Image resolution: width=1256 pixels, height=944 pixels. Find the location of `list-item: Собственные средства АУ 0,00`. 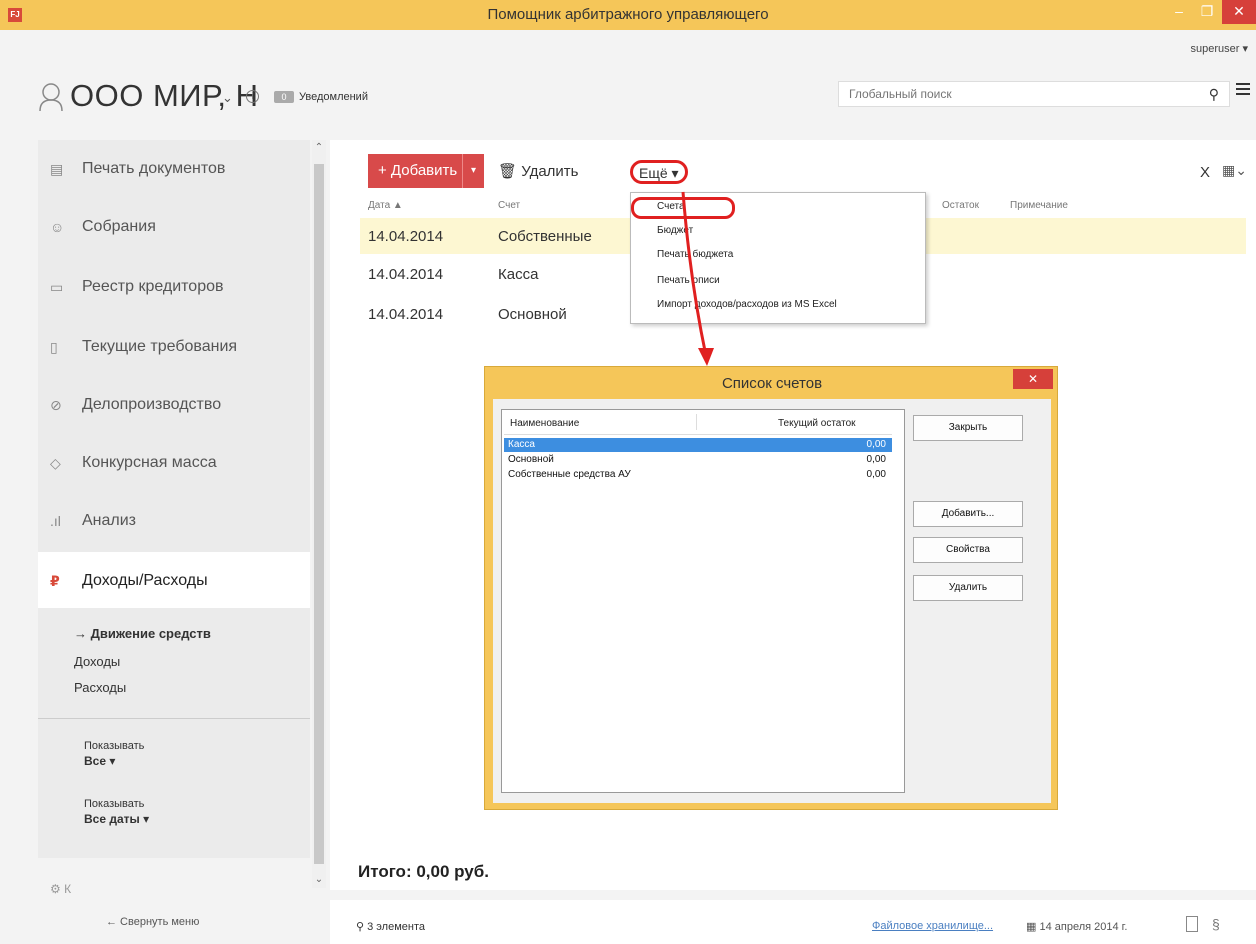

list-item: Собственные средства АУ 0,00 is located at coordinates (698, 475).